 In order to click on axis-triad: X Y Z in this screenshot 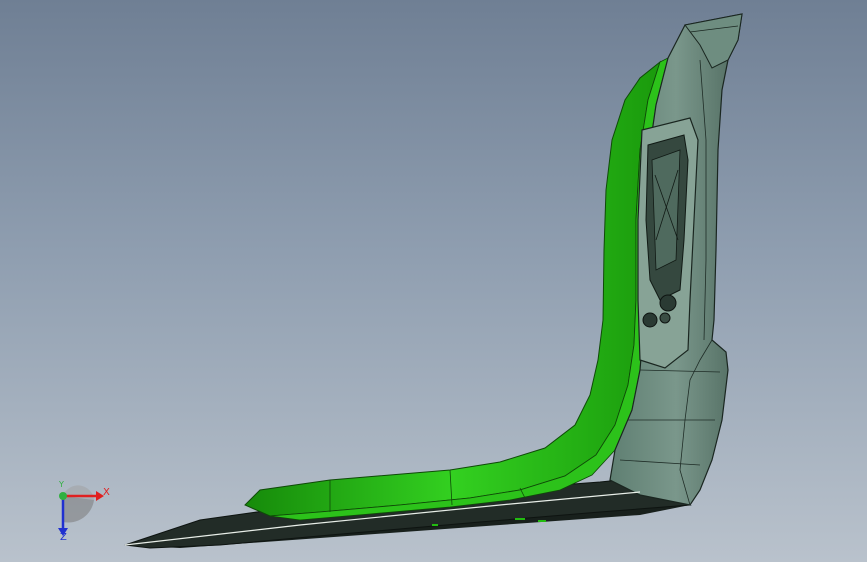, I will do `click(83, 512)`.